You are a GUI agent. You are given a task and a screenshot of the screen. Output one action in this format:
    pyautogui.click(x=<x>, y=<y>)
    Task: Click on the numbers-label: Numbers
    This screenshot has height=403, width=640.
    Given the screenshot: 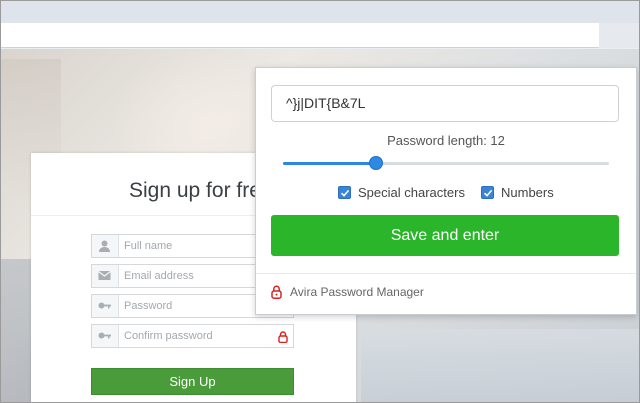 What is the action you would take?
    pyautogui.click(x=527, y=192)
    